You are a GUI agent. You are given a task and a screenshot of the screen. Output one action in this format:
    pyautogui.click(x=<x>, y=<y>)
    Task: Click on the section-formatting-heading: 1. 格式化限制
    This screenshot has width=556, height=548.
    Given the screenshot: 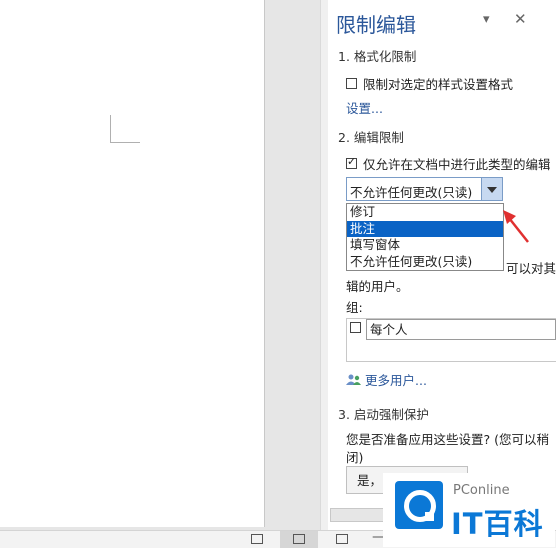 What is the action you would take?
    pyautogui.click(x=377, y=56)
    